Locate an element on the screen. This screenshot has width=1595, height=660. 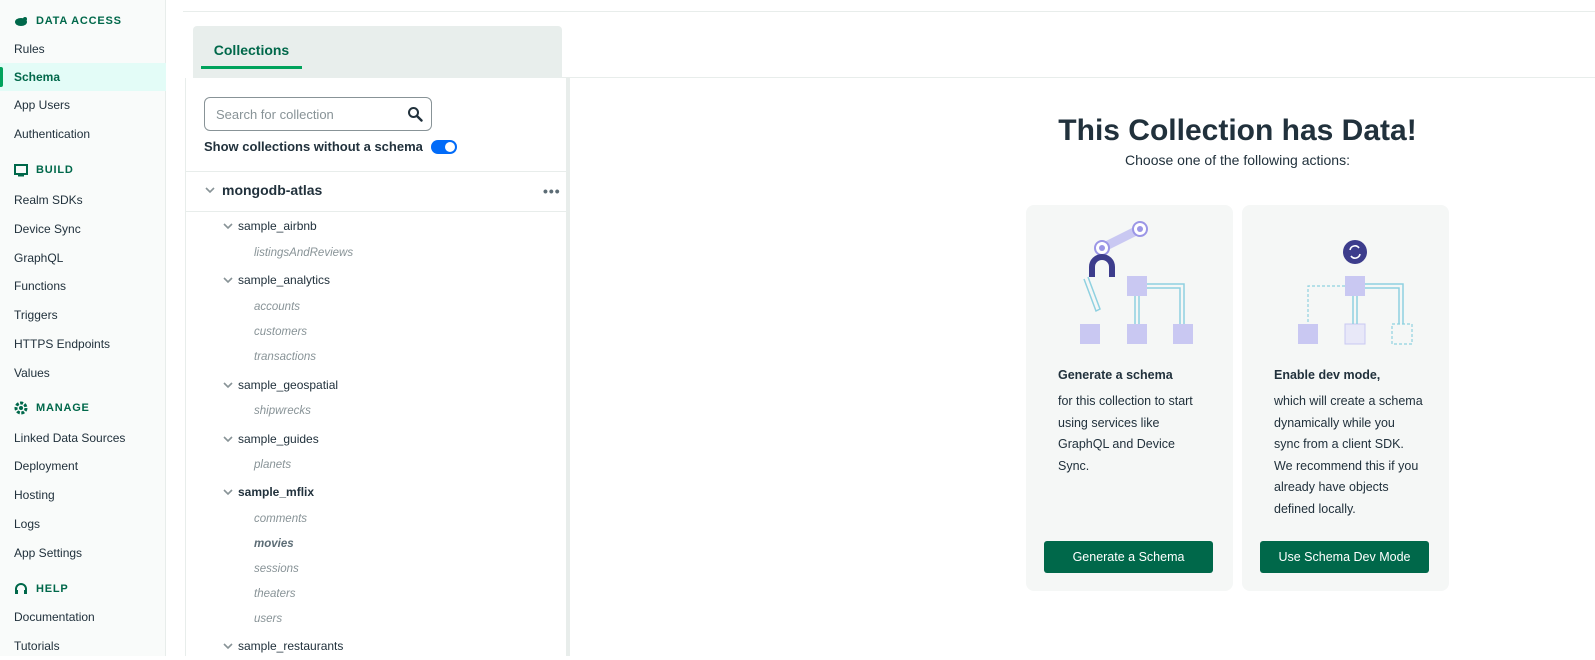
section-help: HELP is located at coordinates (41, 589).